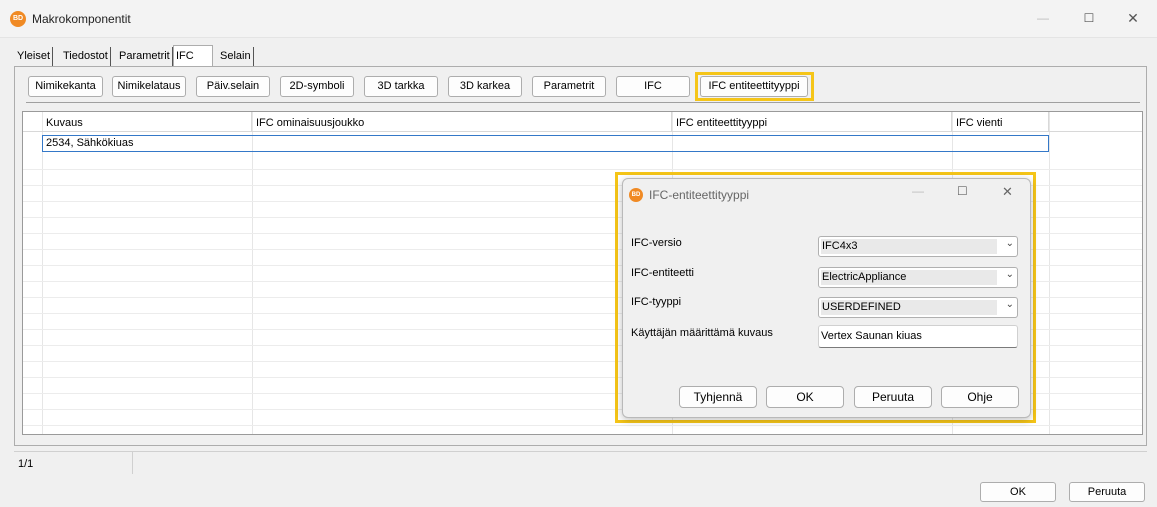 The image size is (1157, 507). What do you see at coordinates (193, 55) in the screenshot?
I see `tab-ifc: IFC` at bounding box center [193, 55].